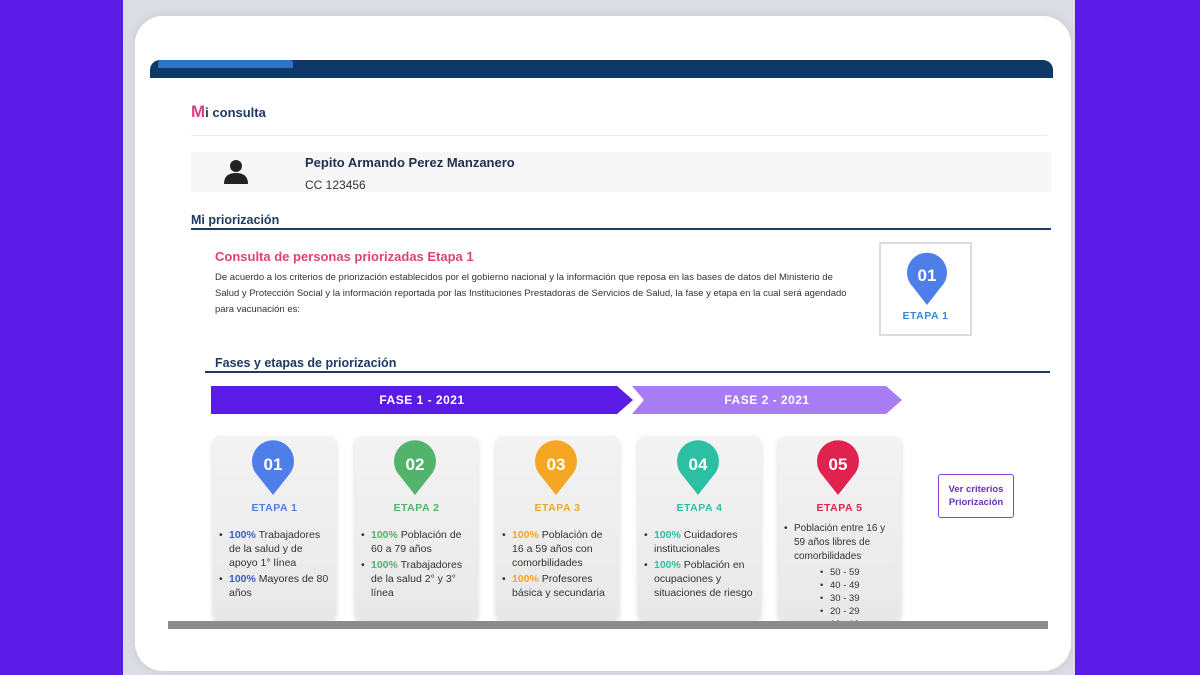 The width and height of the screenshot is (1200, 675). What do you see at coordinates (242, 579) in the screenshot?
I see `stage-1-item-2-pct: 100%` at bounding box center [242, 579].